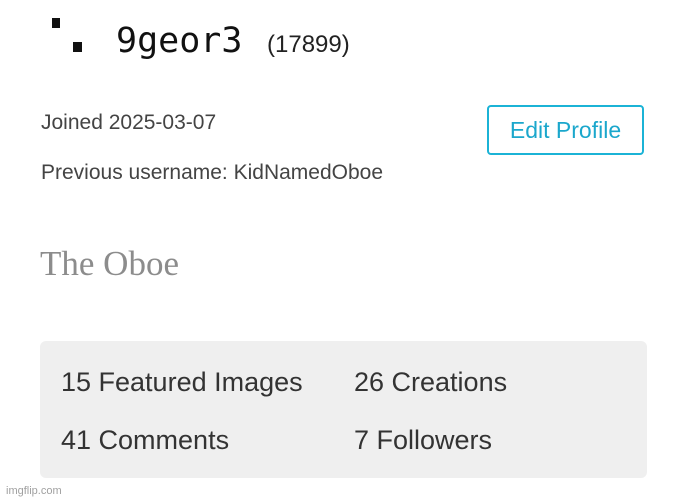 The height and width of the screenshot is (500, 688). I want to click on avatar, so click(70, 36).